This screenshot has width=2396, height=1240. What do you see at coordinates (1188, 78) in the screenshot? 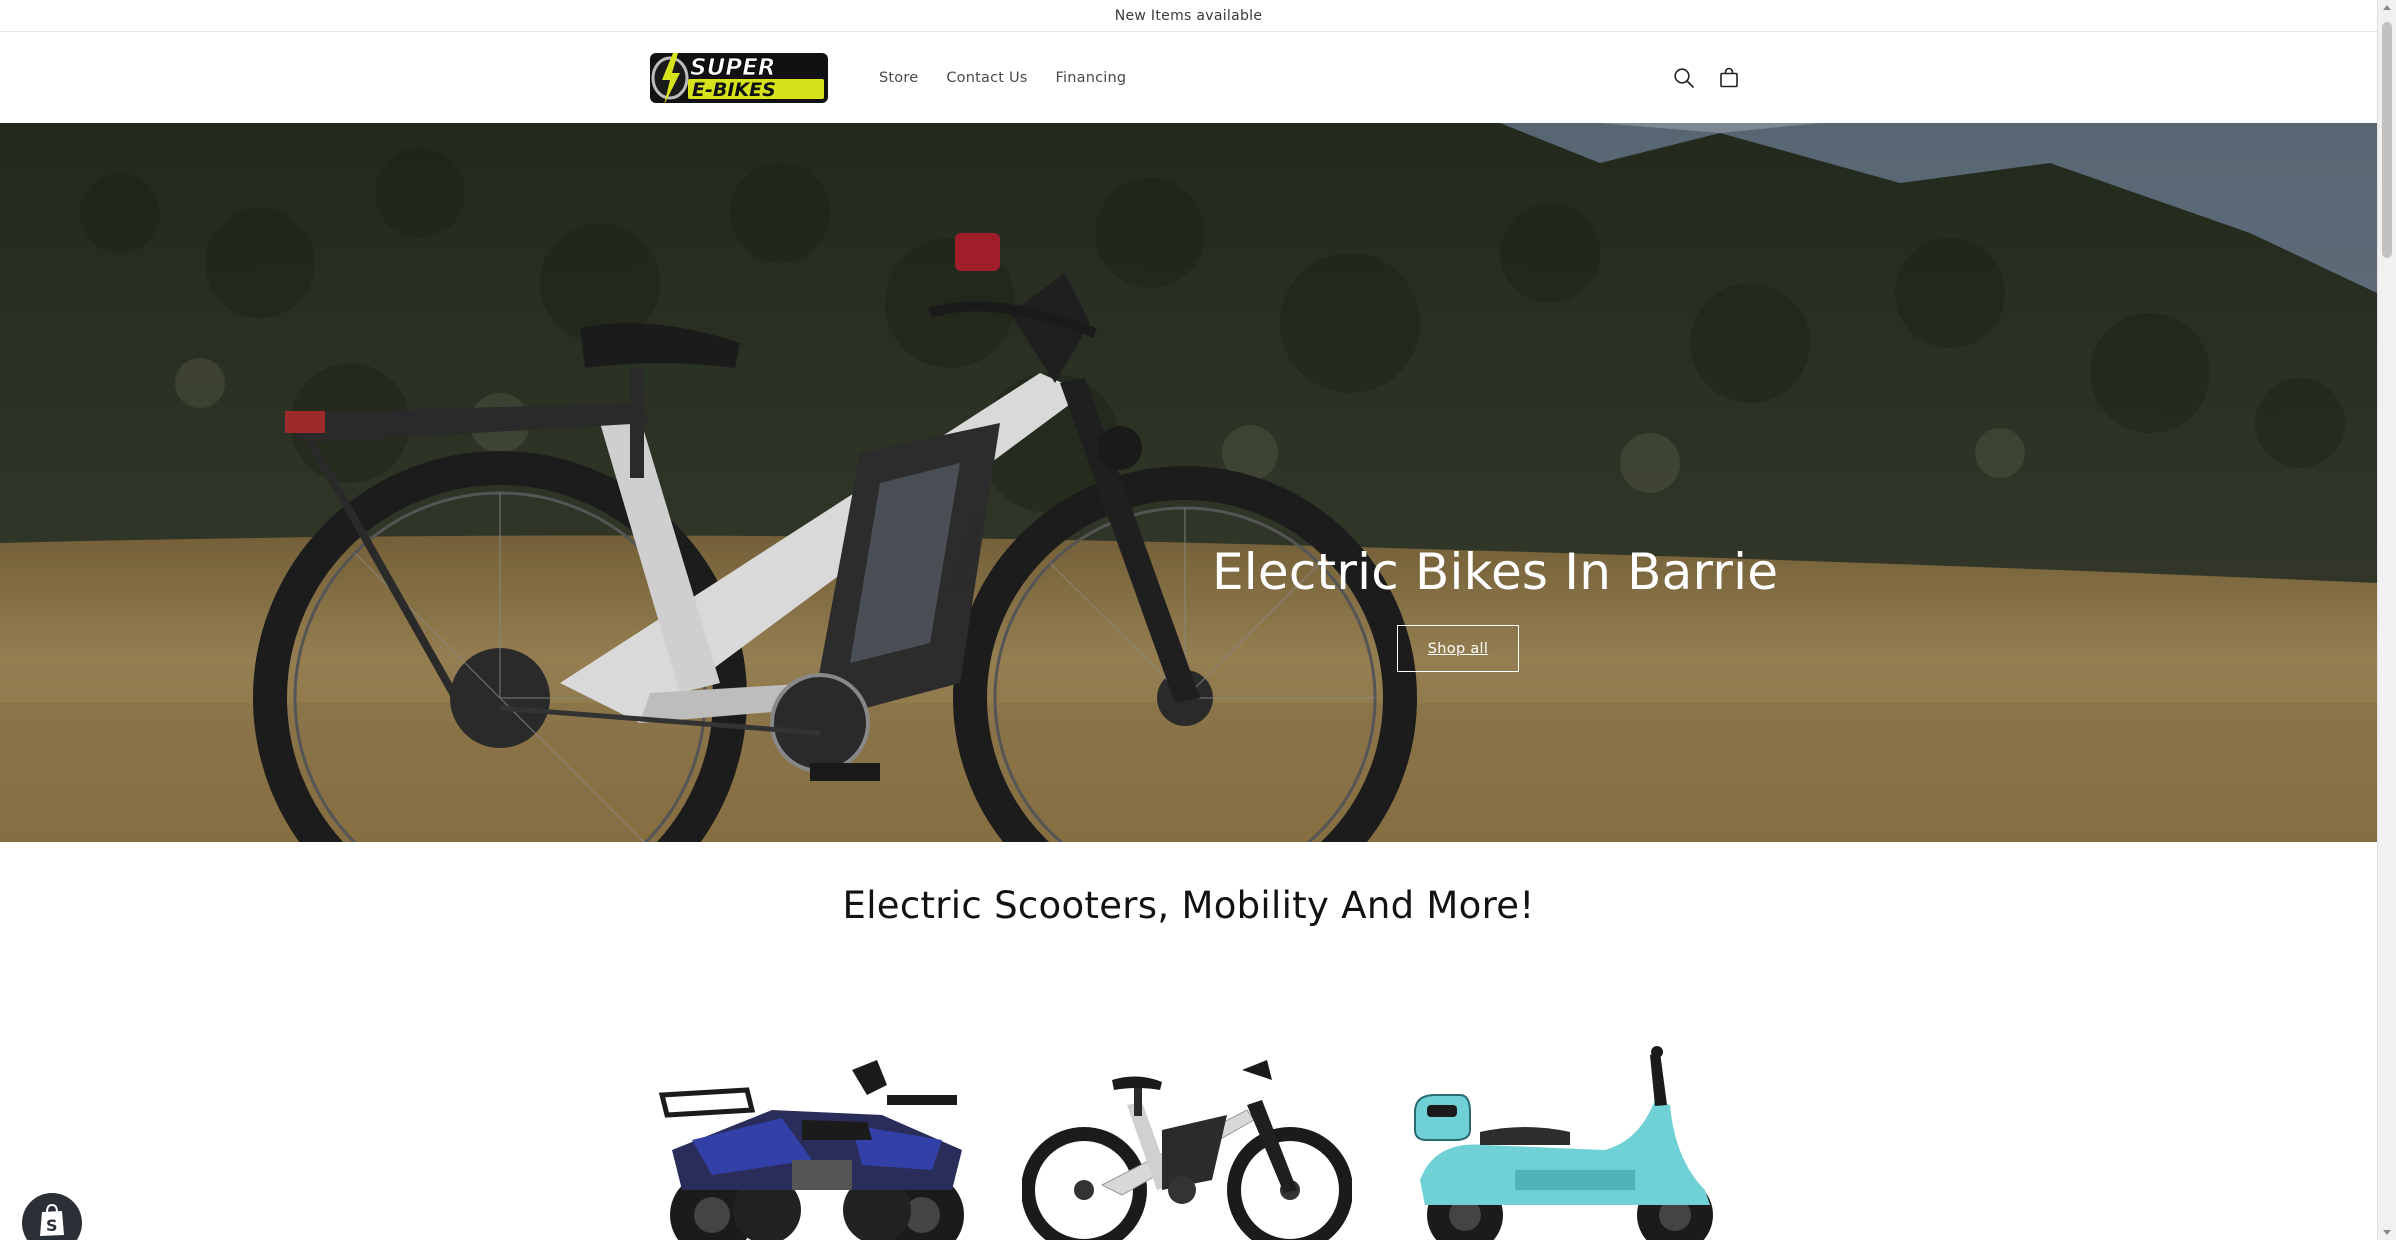
I see `site-header: SUPER E-BIKES Store Contact Us Financing` at bounding box center [1188, 78].